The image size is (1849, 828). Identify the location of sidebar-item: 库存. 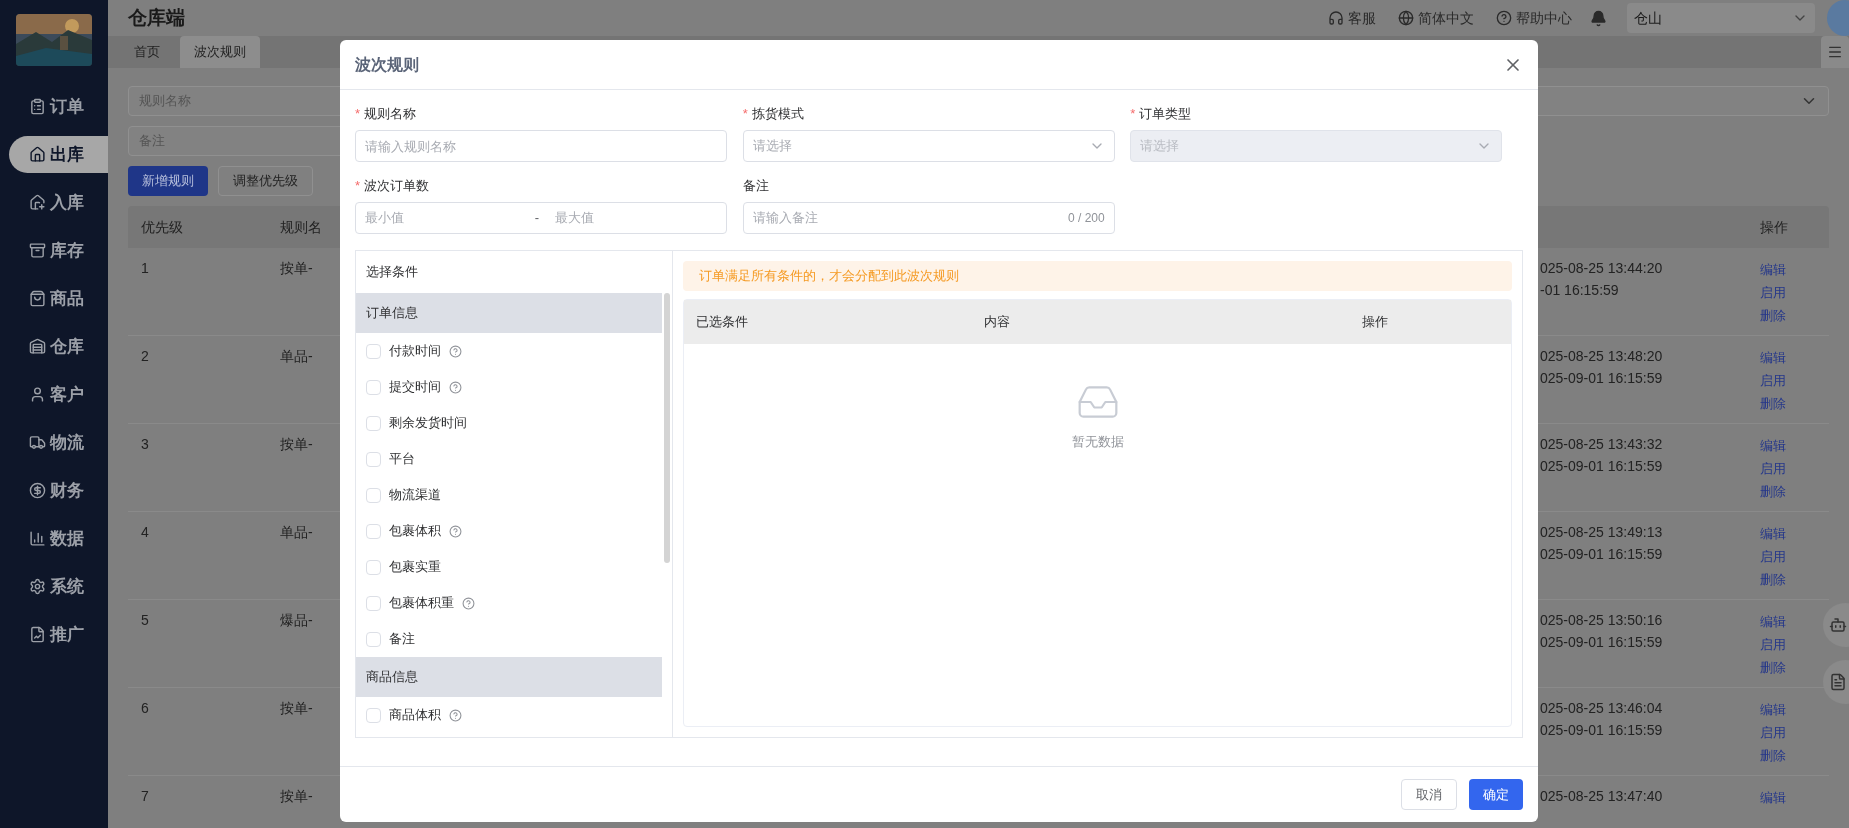
(58, 250).